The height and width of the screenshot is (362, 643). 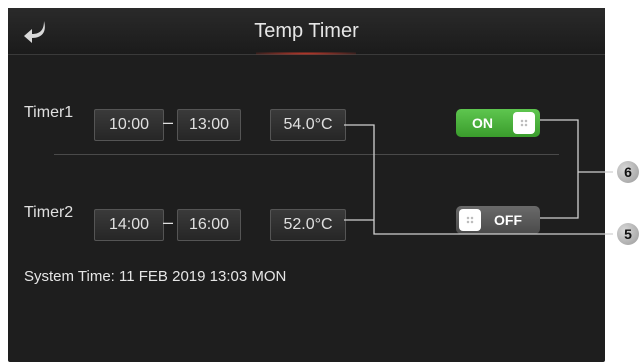 What do you see at coordinates (628, 172) in the screenshot?
I see `callout-badge-switches: 6` at bounding box center [628, 172].